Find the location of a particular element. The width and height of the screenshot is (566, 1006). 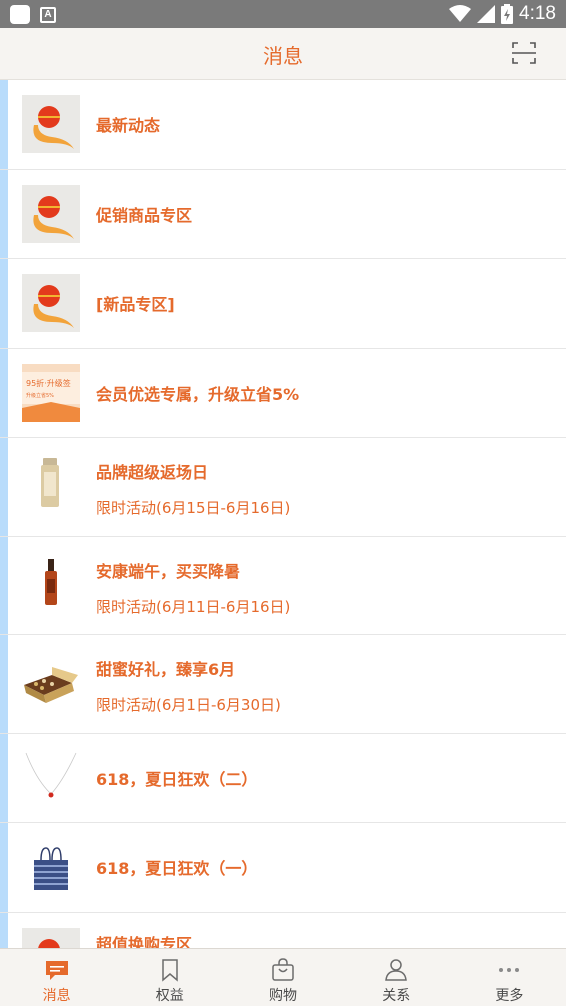

chocolate-box-icon is located at coordinates (51, 682).